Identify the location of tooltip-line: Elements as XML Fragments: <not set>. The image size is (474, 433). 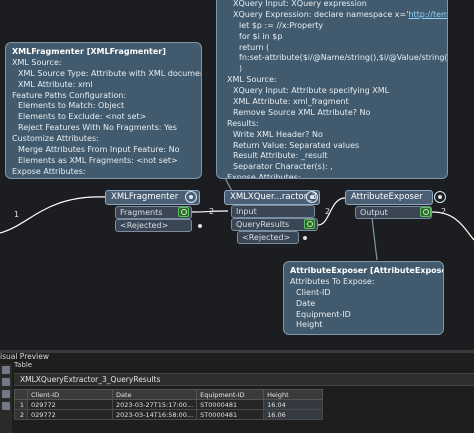
(98, 160).